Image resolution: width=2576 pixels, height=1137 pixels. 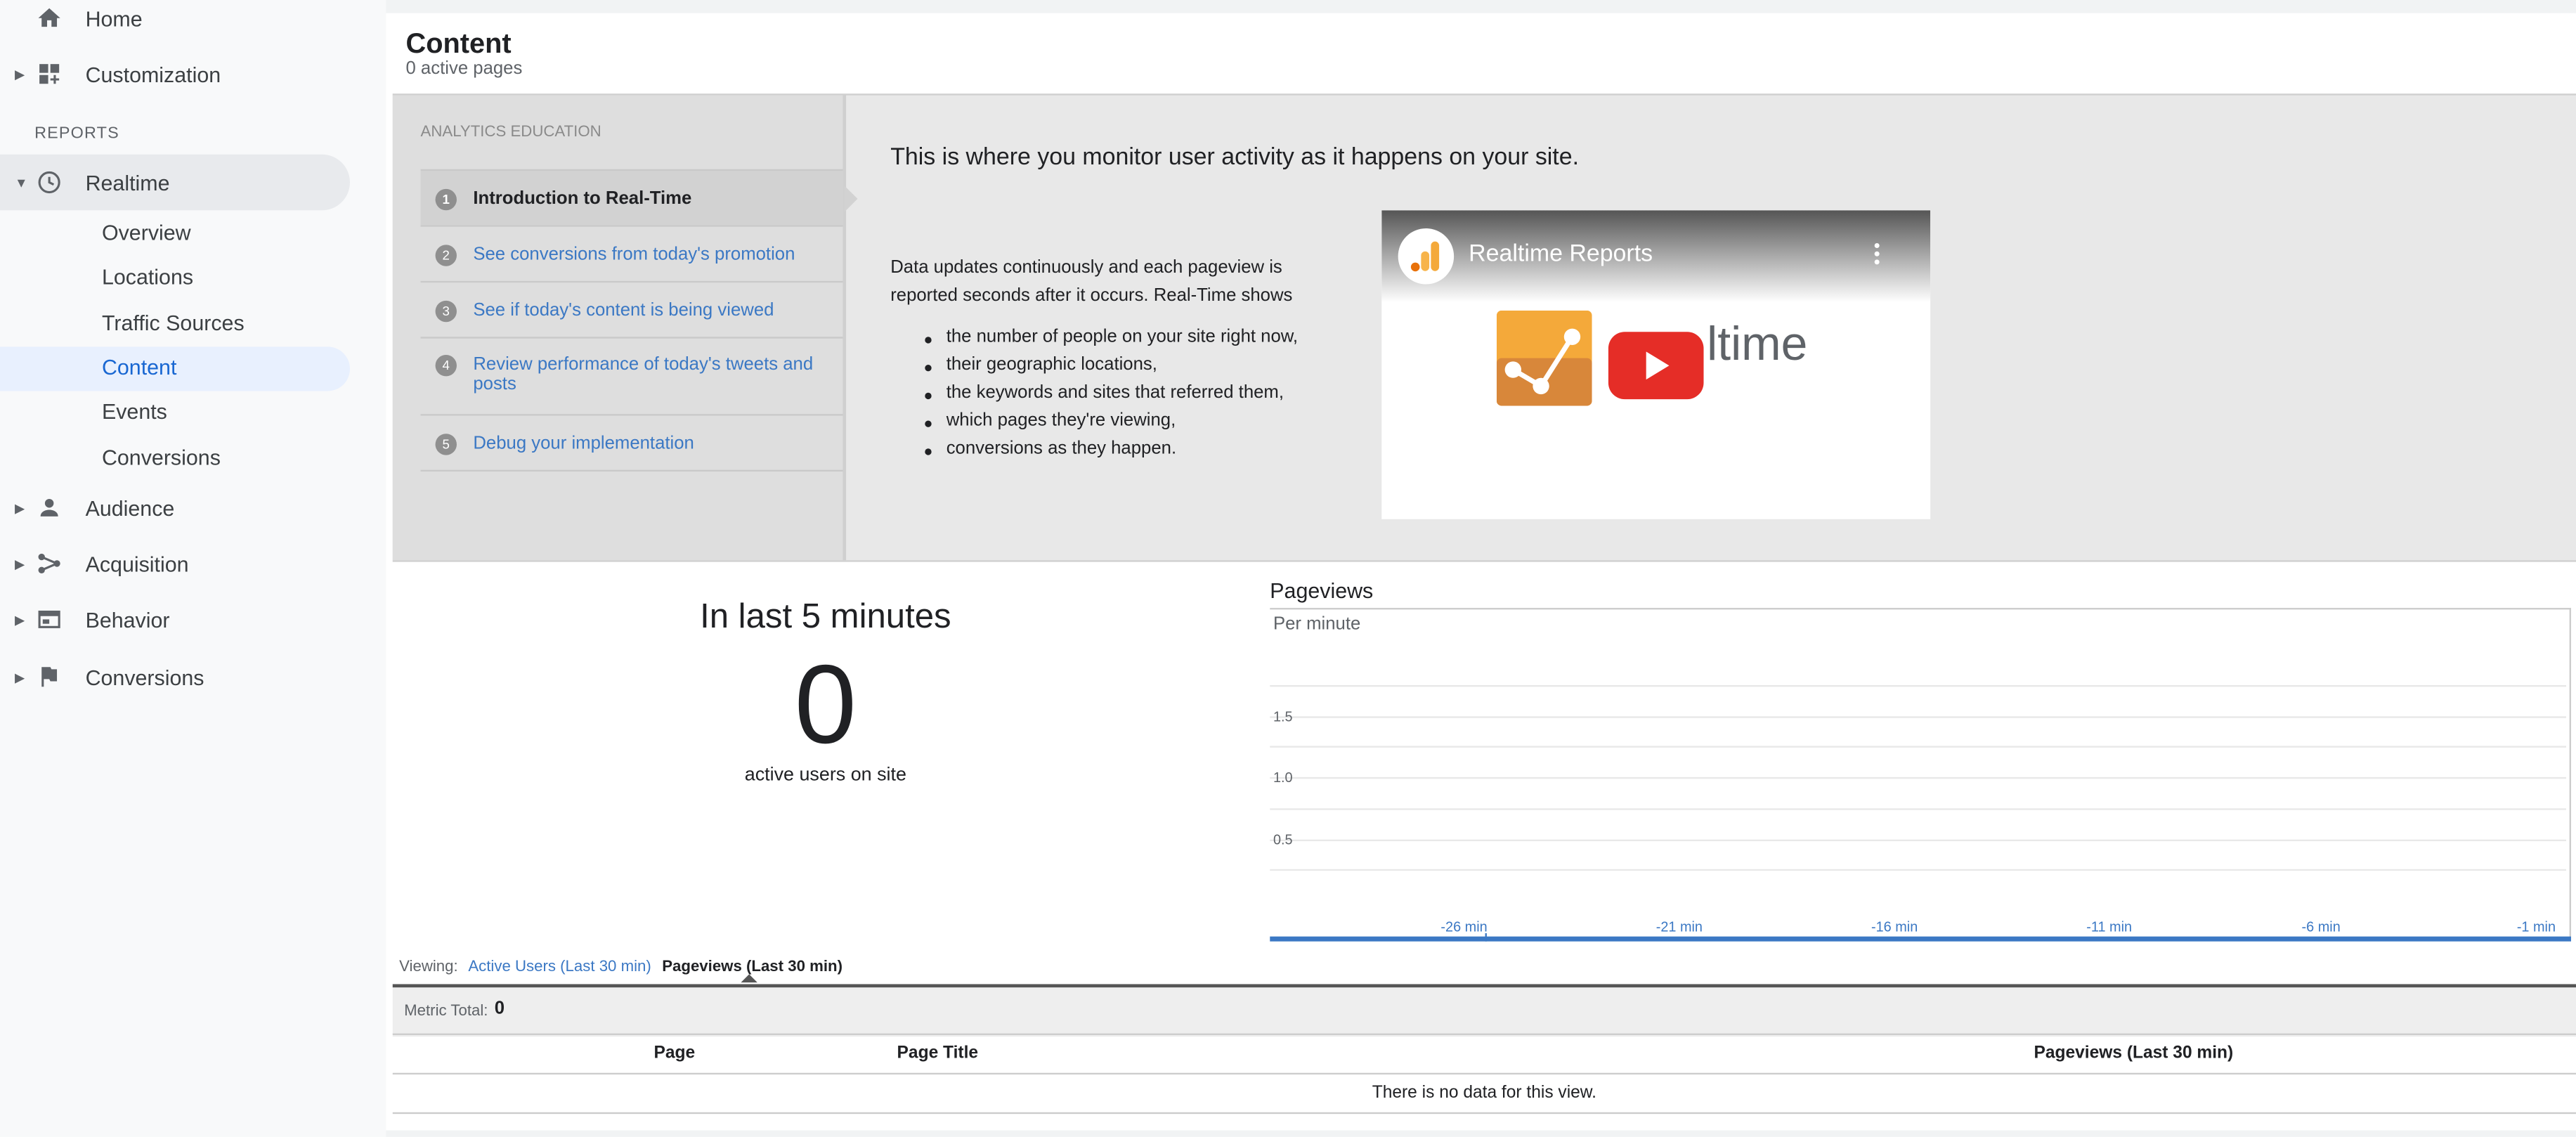 What do you see at coordinates (134, 411) in the screenshot?
I see `nav-realtime-events: Events` at bounding box center [134, 411].